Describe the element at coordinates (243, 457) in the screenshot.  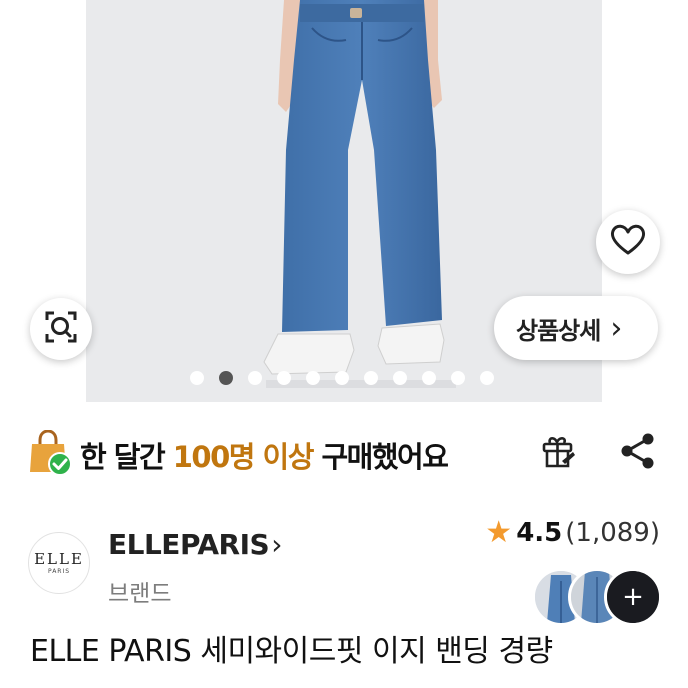
I see `purchase-highlight: 100명 이상` at that location.